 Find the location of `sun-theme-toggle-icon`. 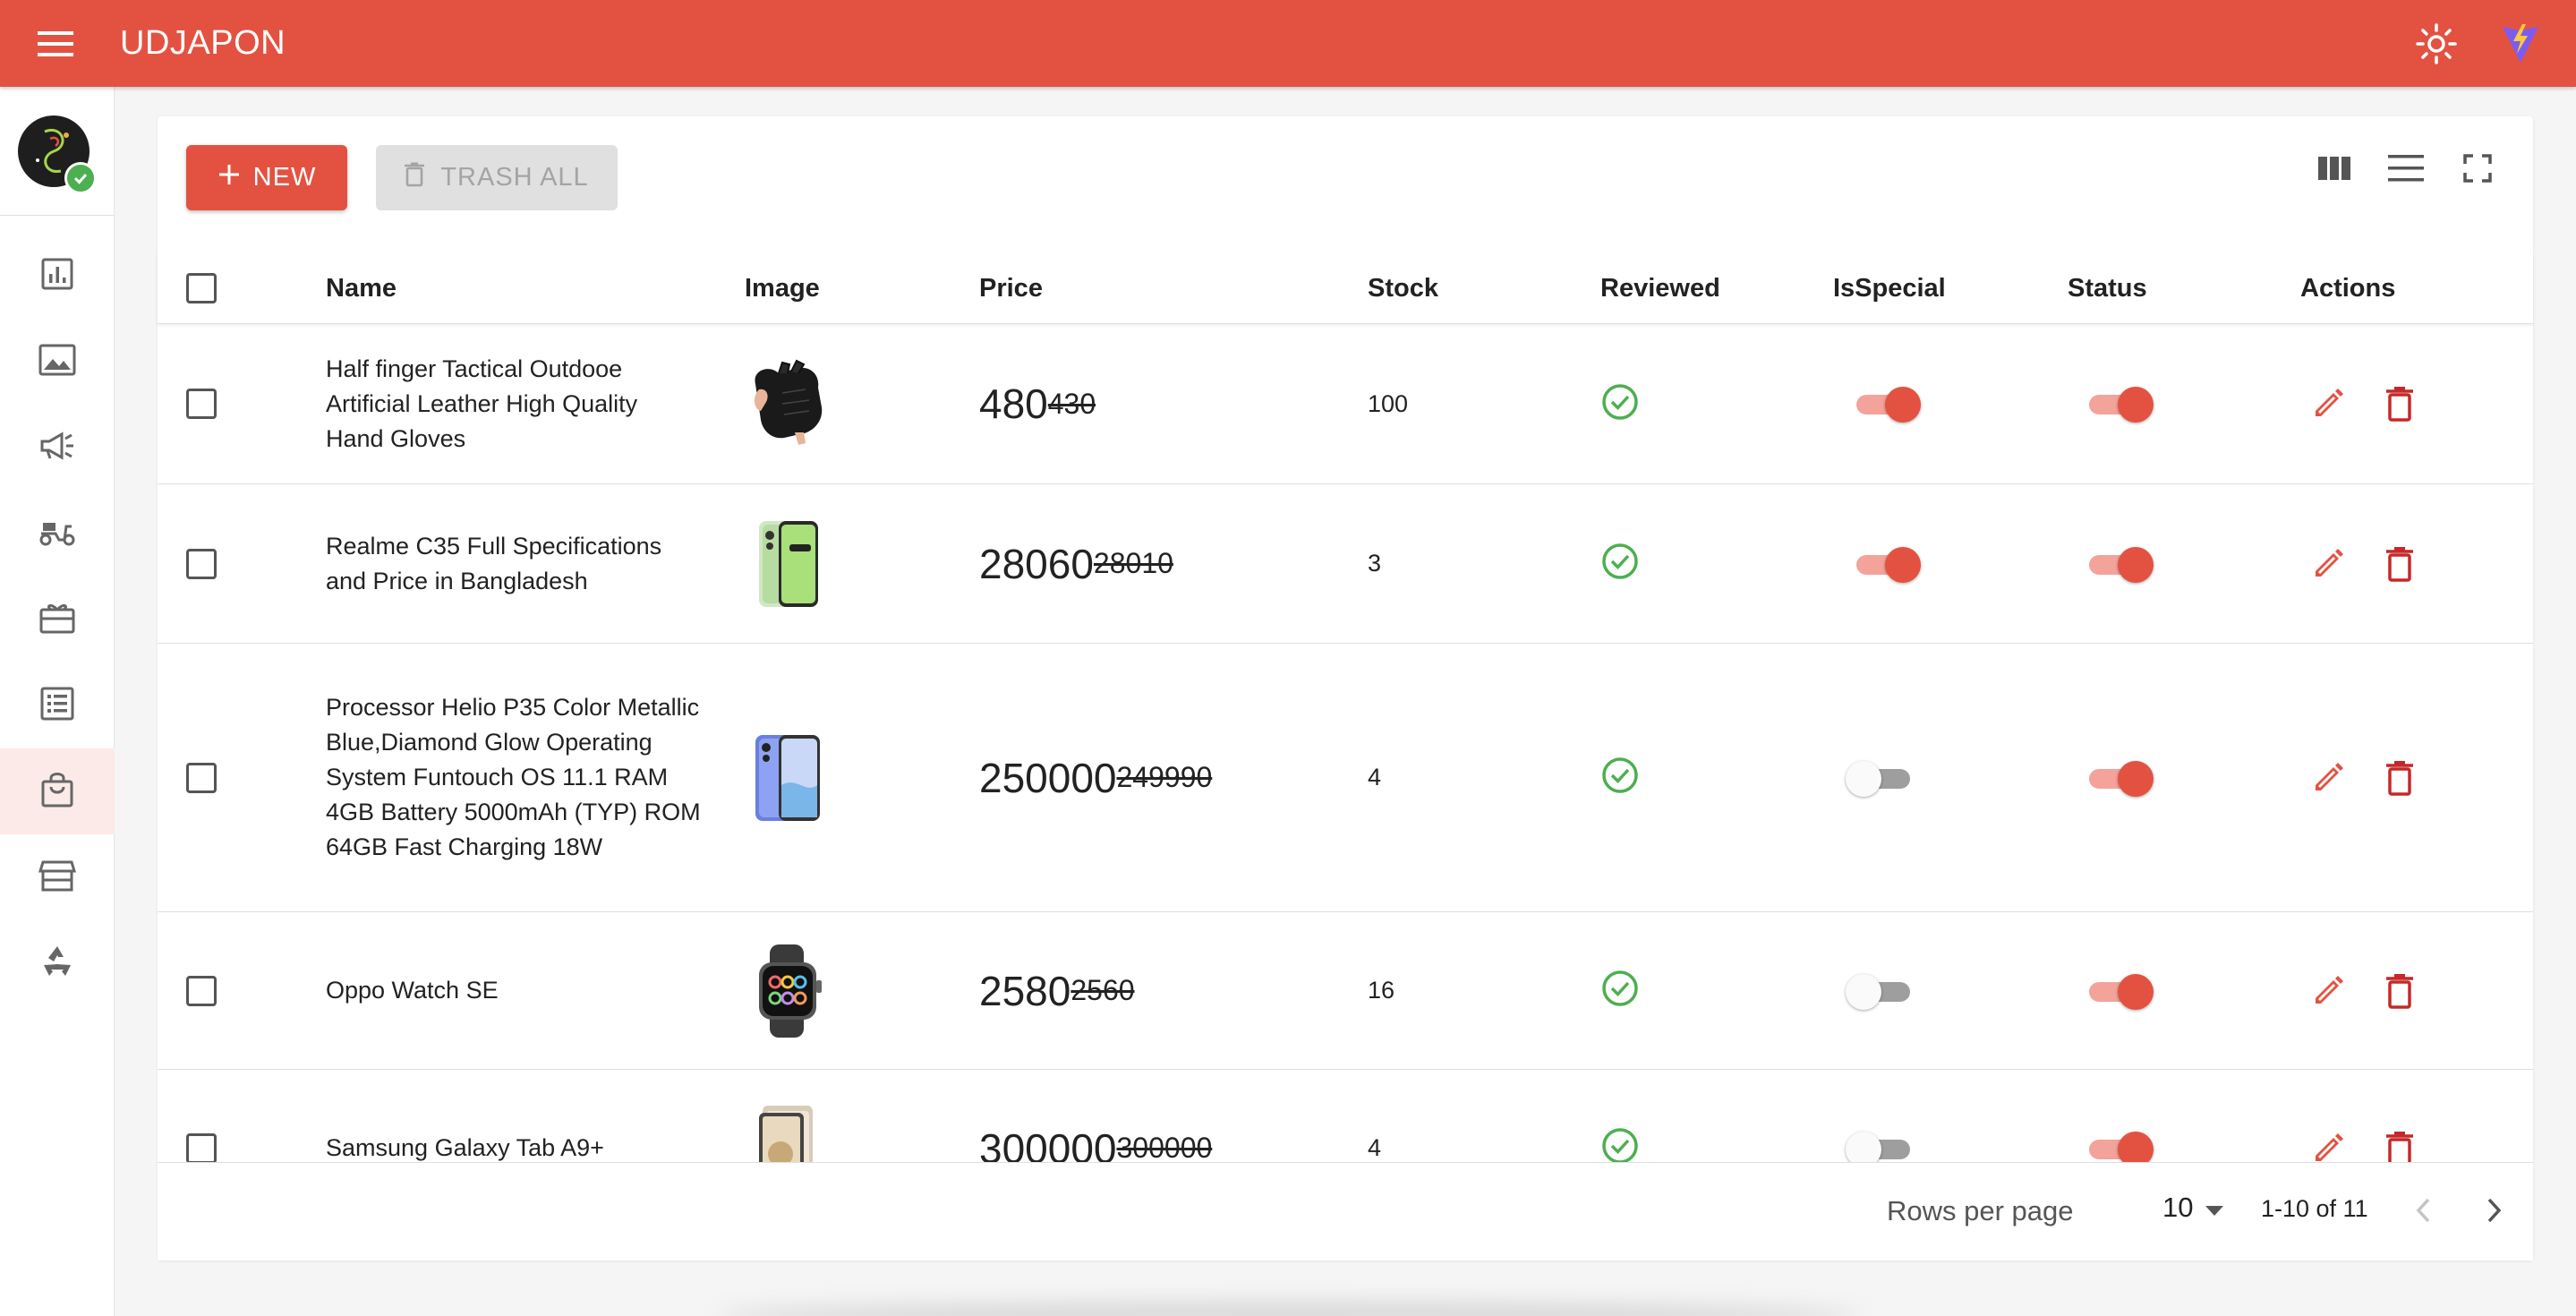

sun-theme-toggle-icon is located at coordinates (2436, 44).